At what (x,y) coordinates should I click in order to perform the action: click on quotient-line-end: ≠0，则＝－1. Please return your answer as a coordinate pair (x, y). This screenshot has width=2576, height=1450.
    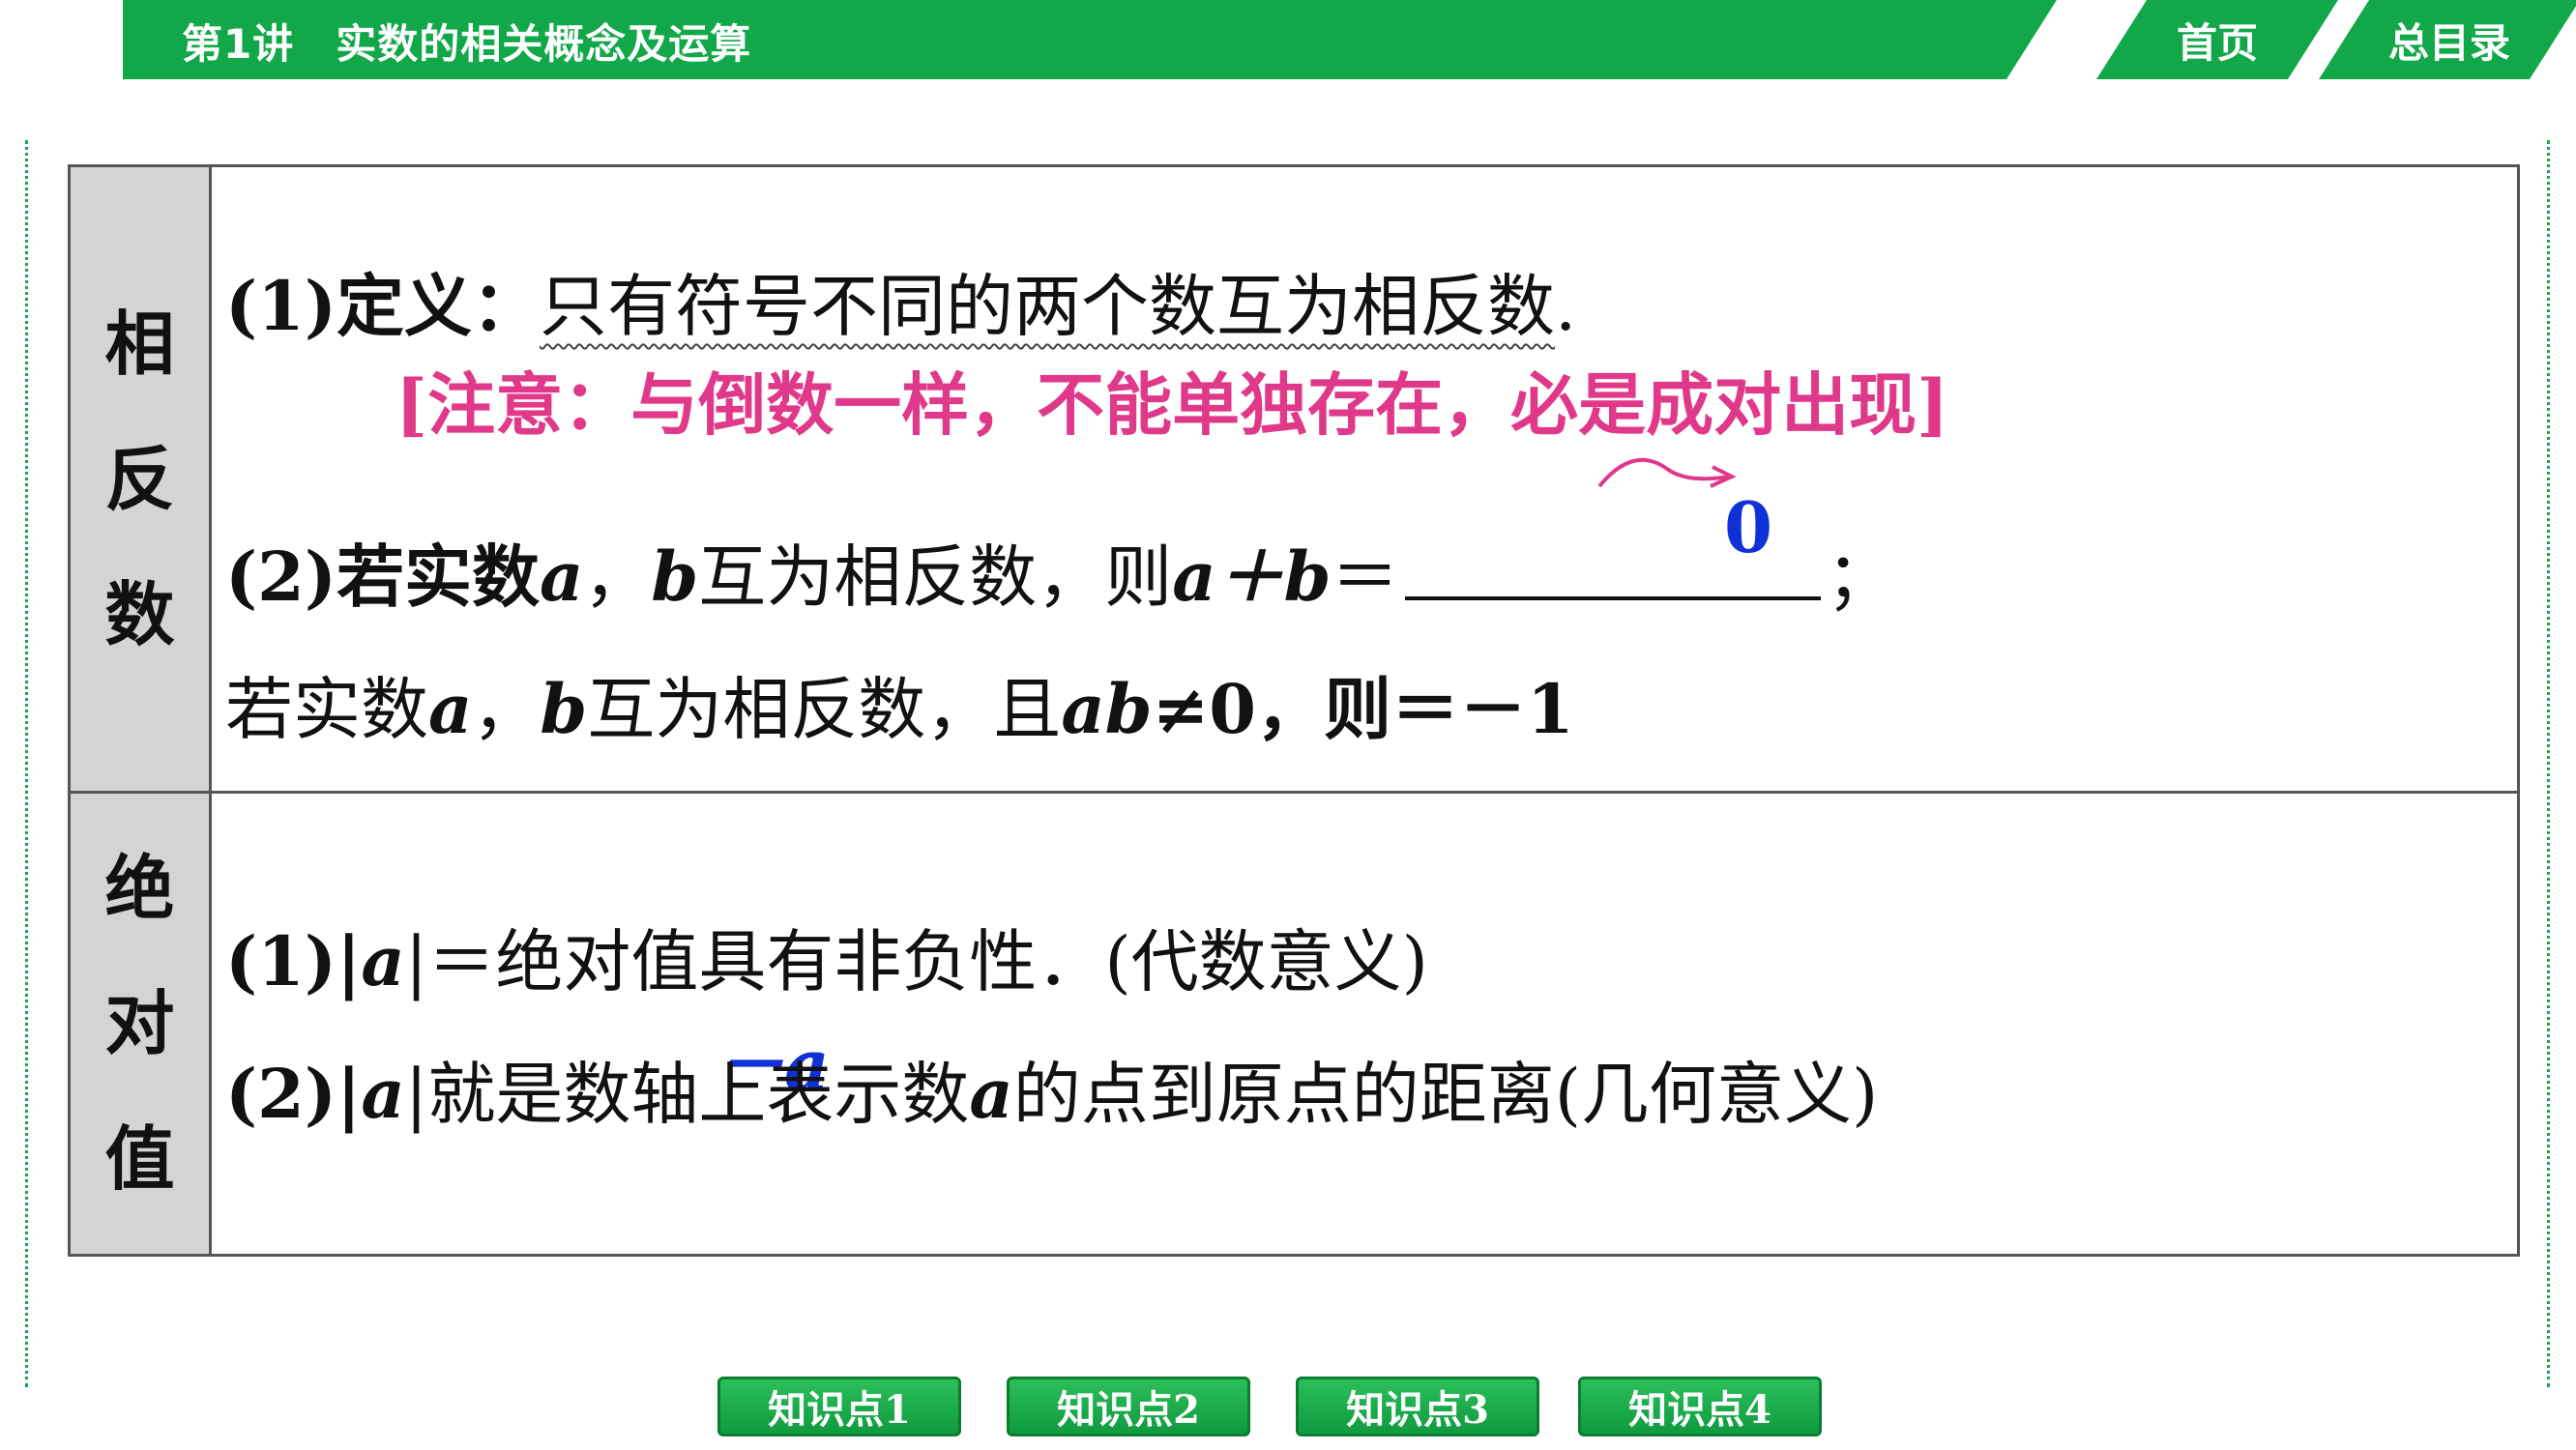
    Looking at the image, I should click on (1363, 709).